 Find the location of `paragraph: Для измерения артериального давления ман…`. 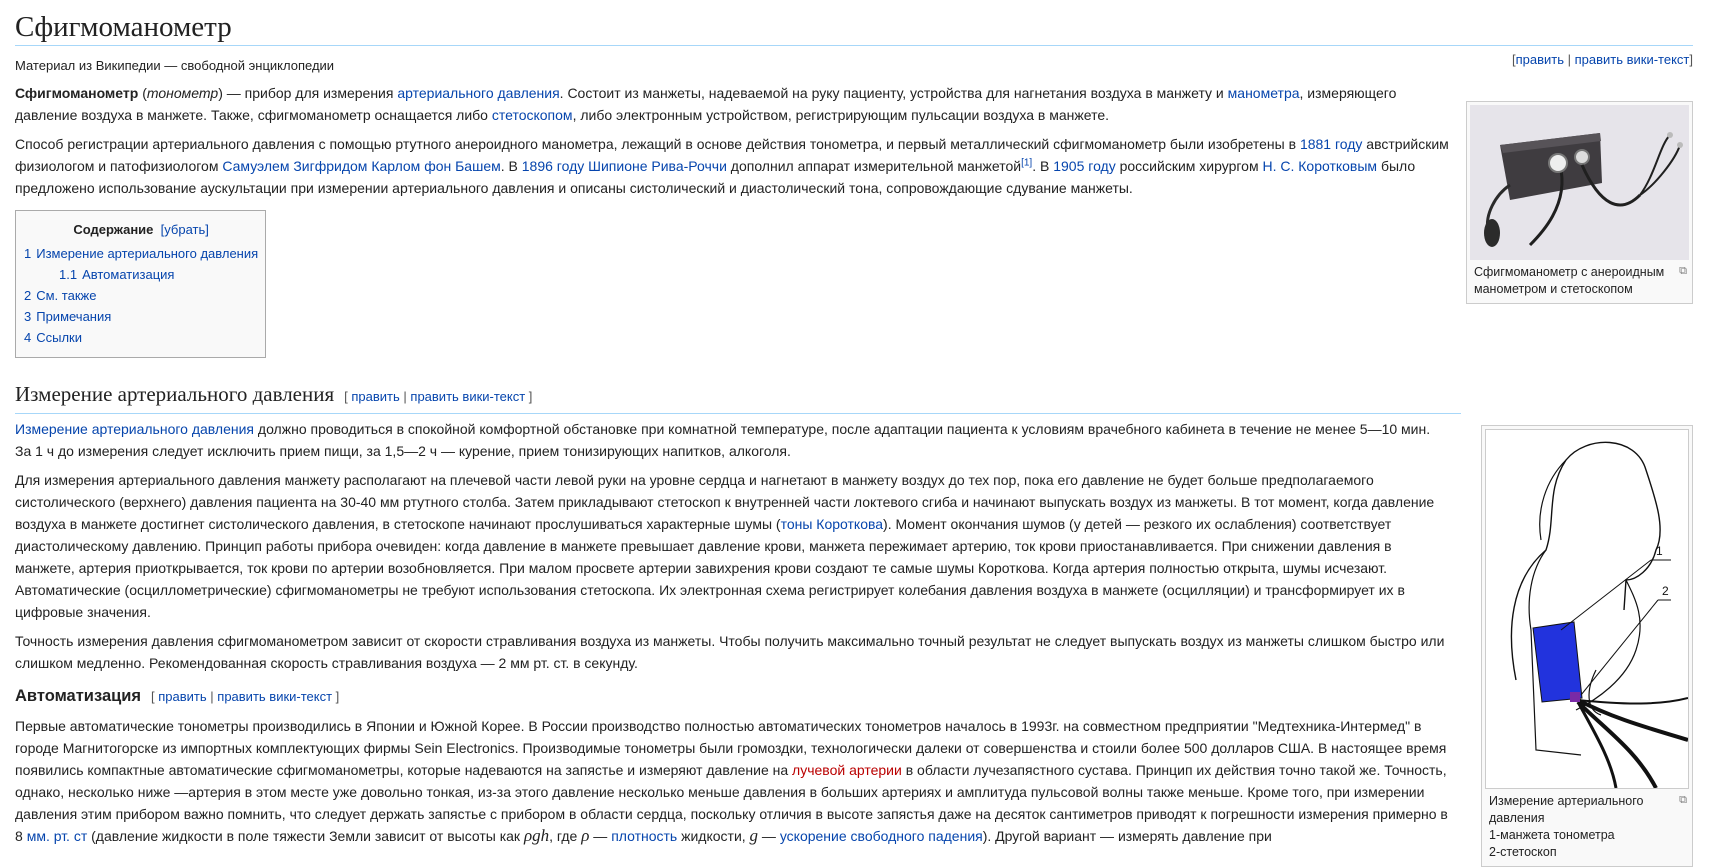

paragraph: Для измерения артериального давления ман… is located at coordinates (732, 546).